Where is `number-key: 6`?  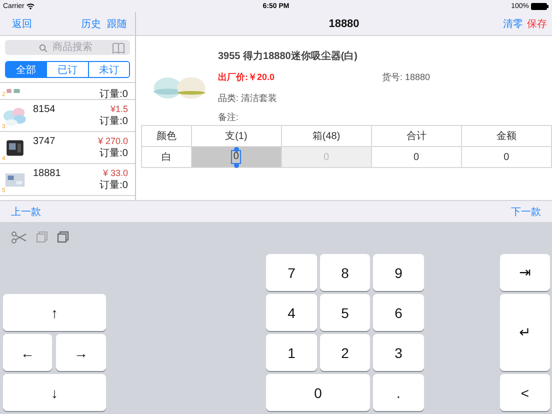 number-key: 6 is located at coordinates (398, 312).